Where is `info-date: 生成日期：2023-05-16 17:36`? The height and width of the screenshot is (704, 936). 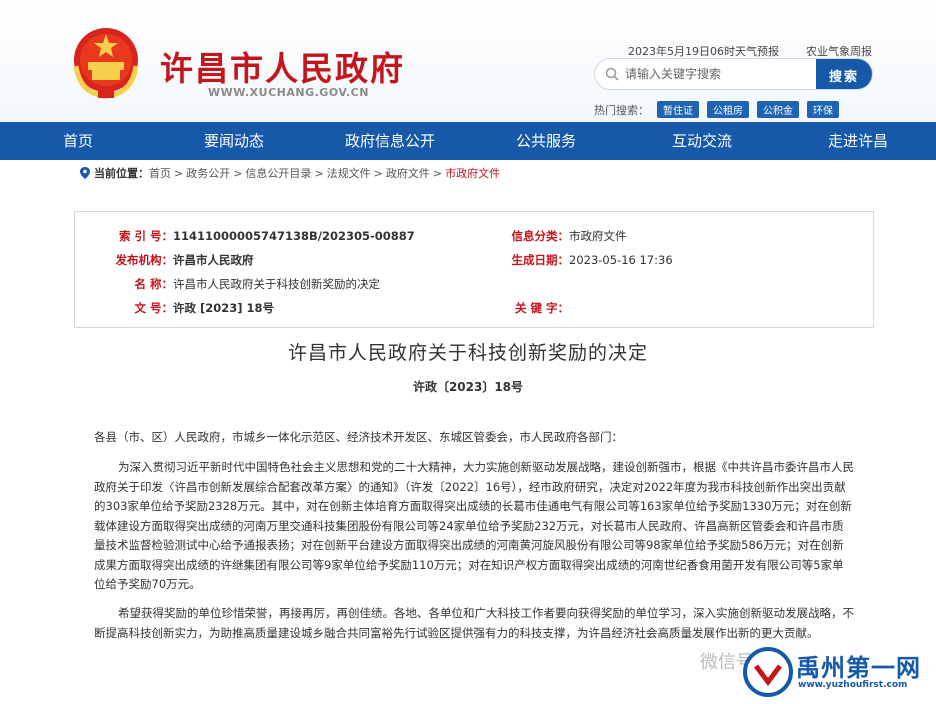 info-date: 生成日期：2023-05-16 17:36 is located at coordinates (592, 260).